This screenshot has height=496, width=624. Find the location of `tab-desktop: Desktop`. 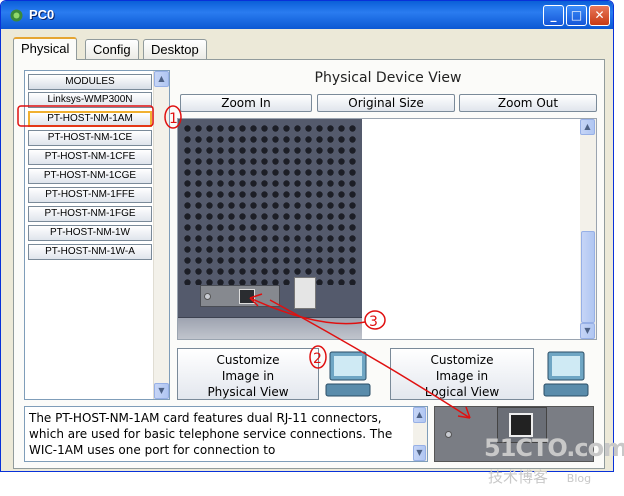

tab-desktop: Desktop is located at coordinates (175, 49).